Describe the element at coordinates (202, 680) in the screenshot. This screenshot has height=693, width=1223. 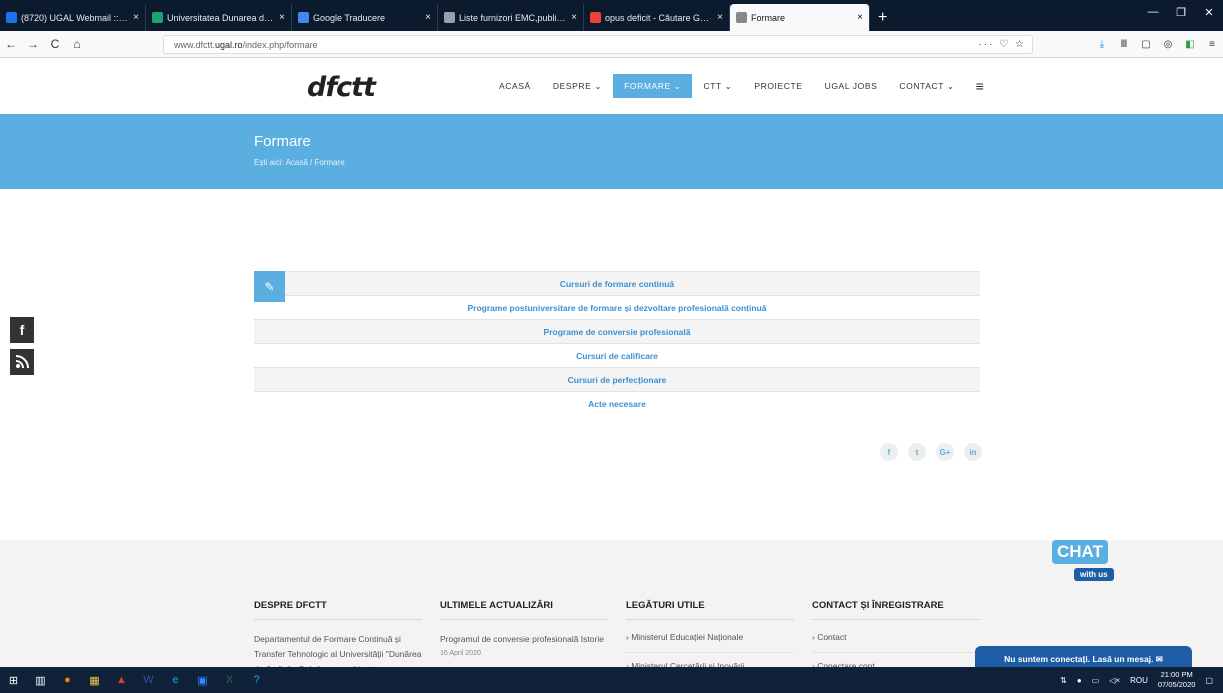
I see `photos-icon: ▣` at that location.